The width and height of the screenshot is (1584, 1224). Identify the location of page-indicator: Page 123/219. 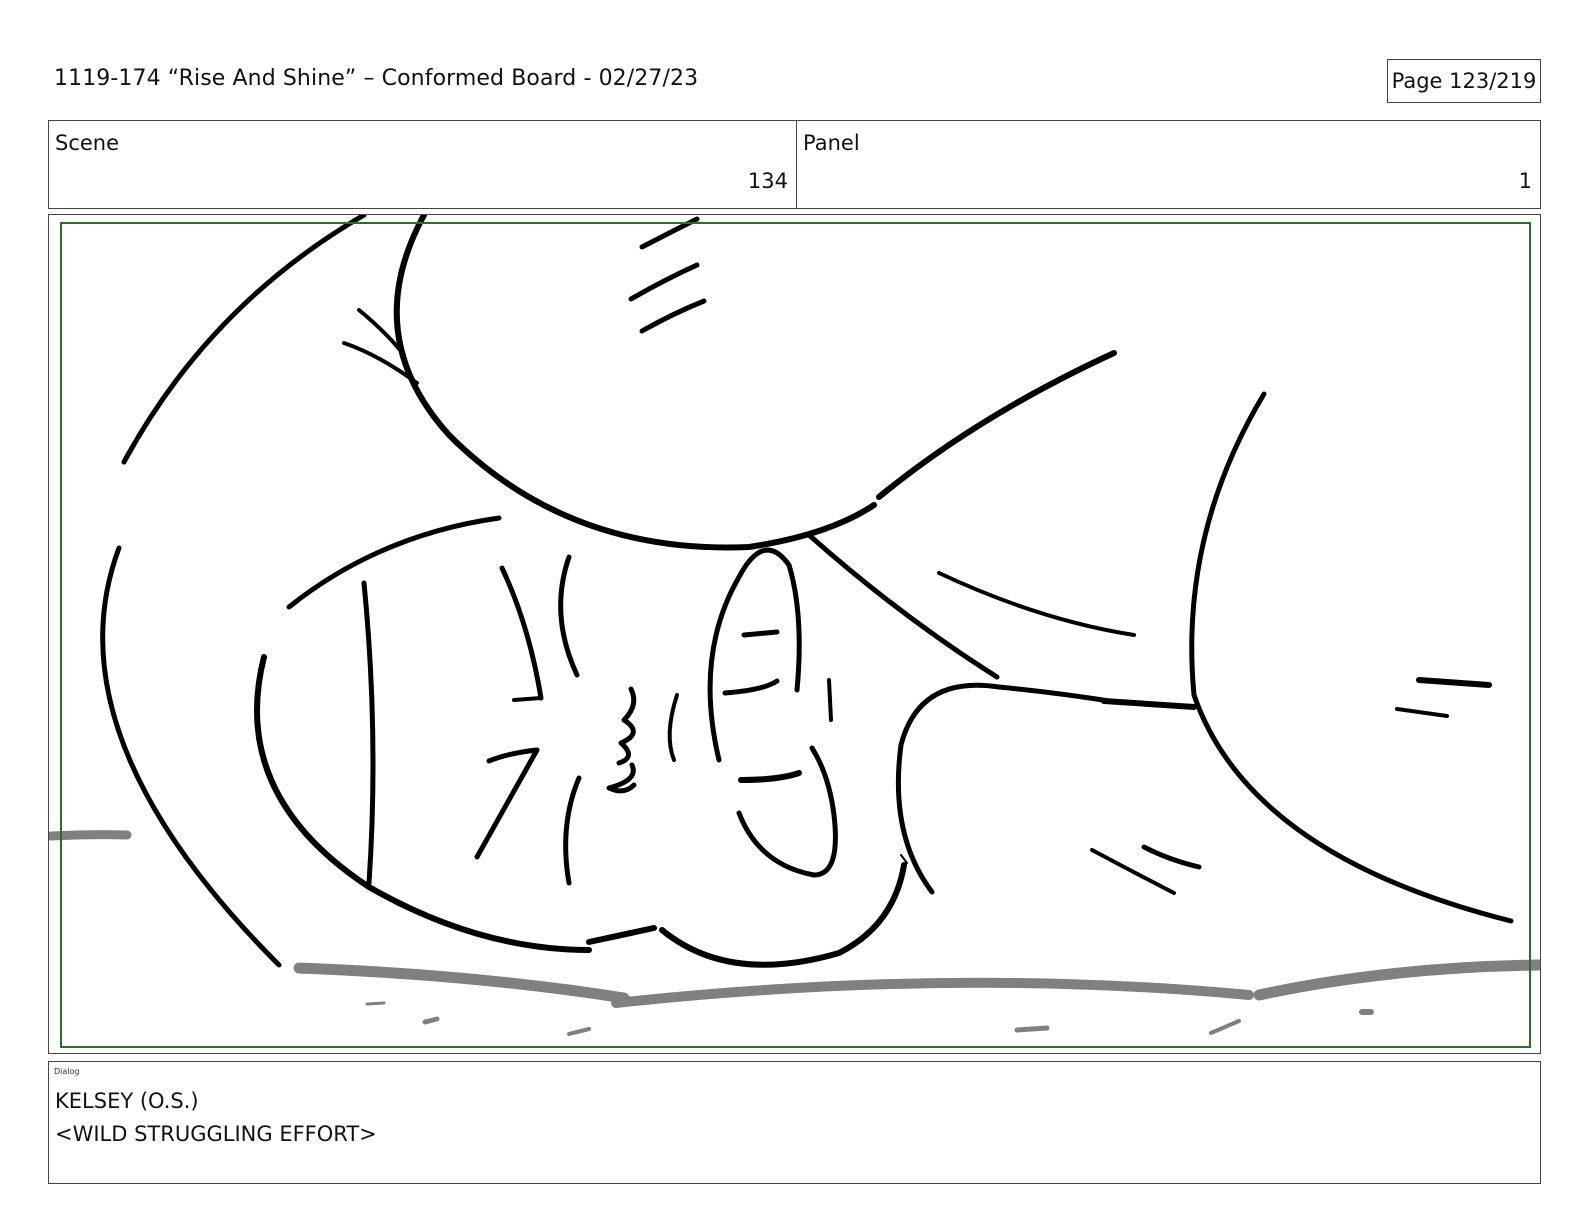
(1464, 81).